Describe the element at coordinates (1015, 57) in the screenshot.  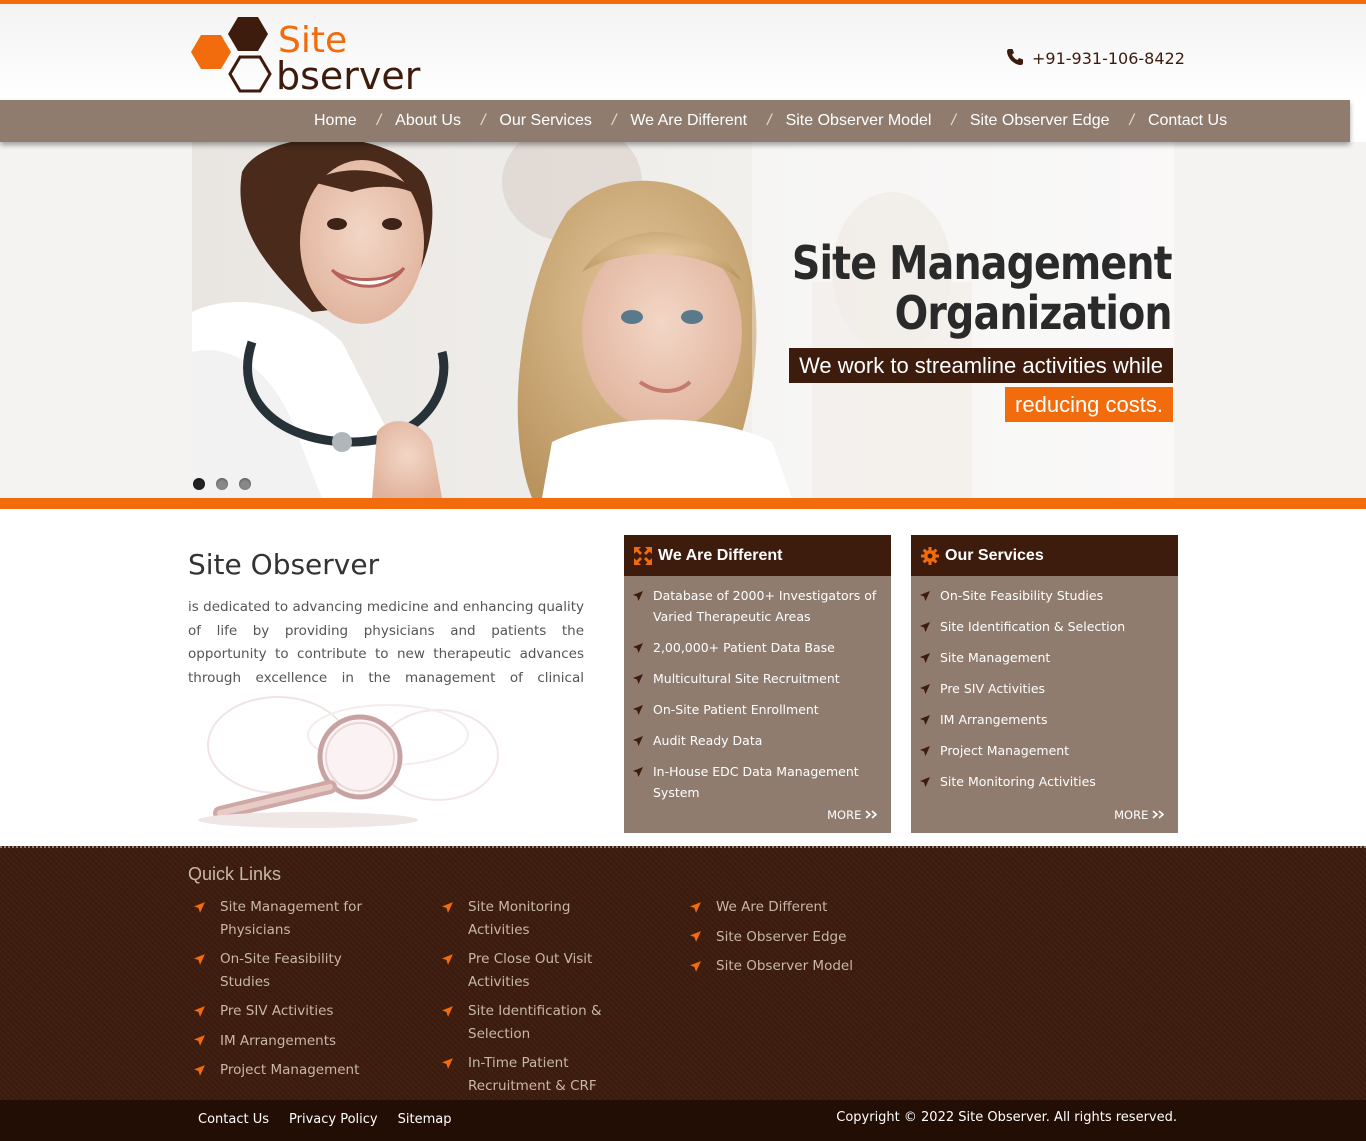
I see `phone-icon` at that location.